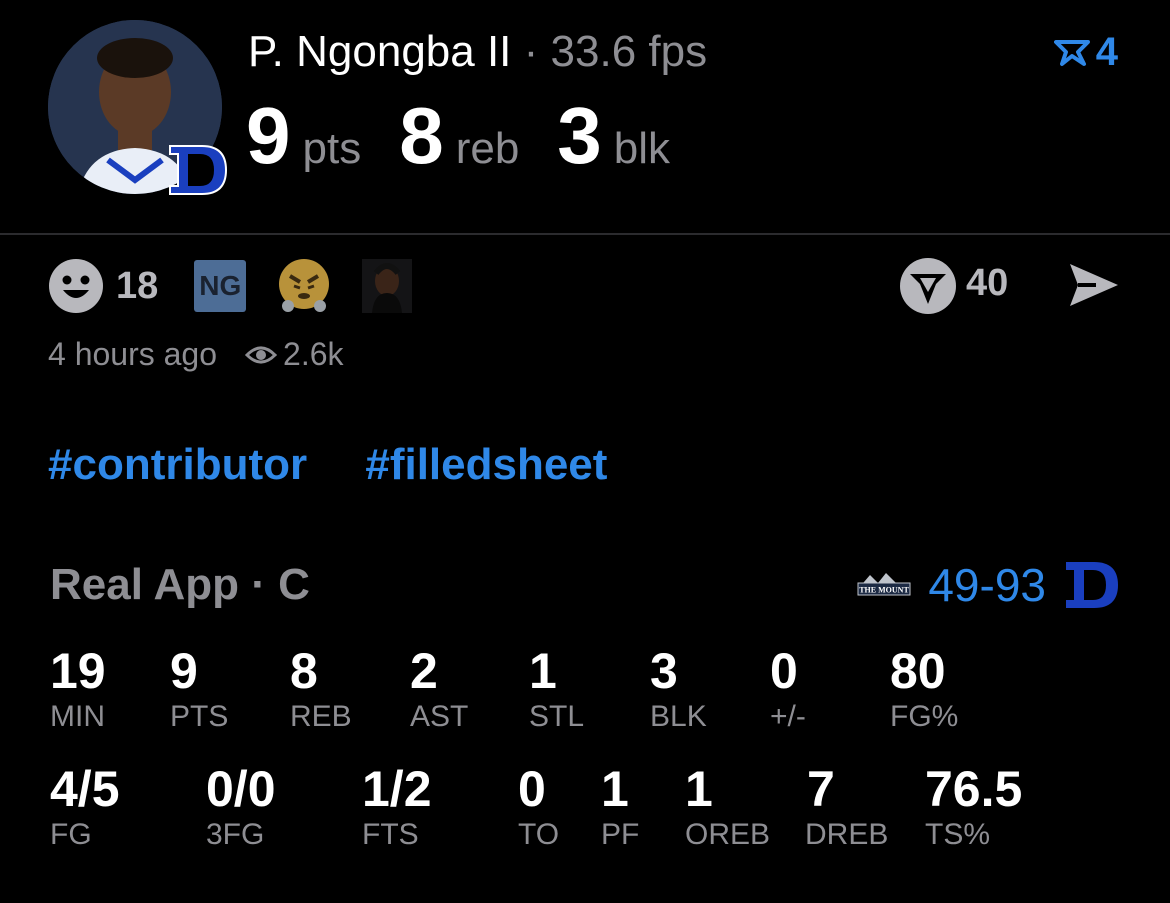  What do you see at coordinates (177, 464) in the screenshot?
I see `hashtag-link: #contributor` at bounding box center [177, 464].